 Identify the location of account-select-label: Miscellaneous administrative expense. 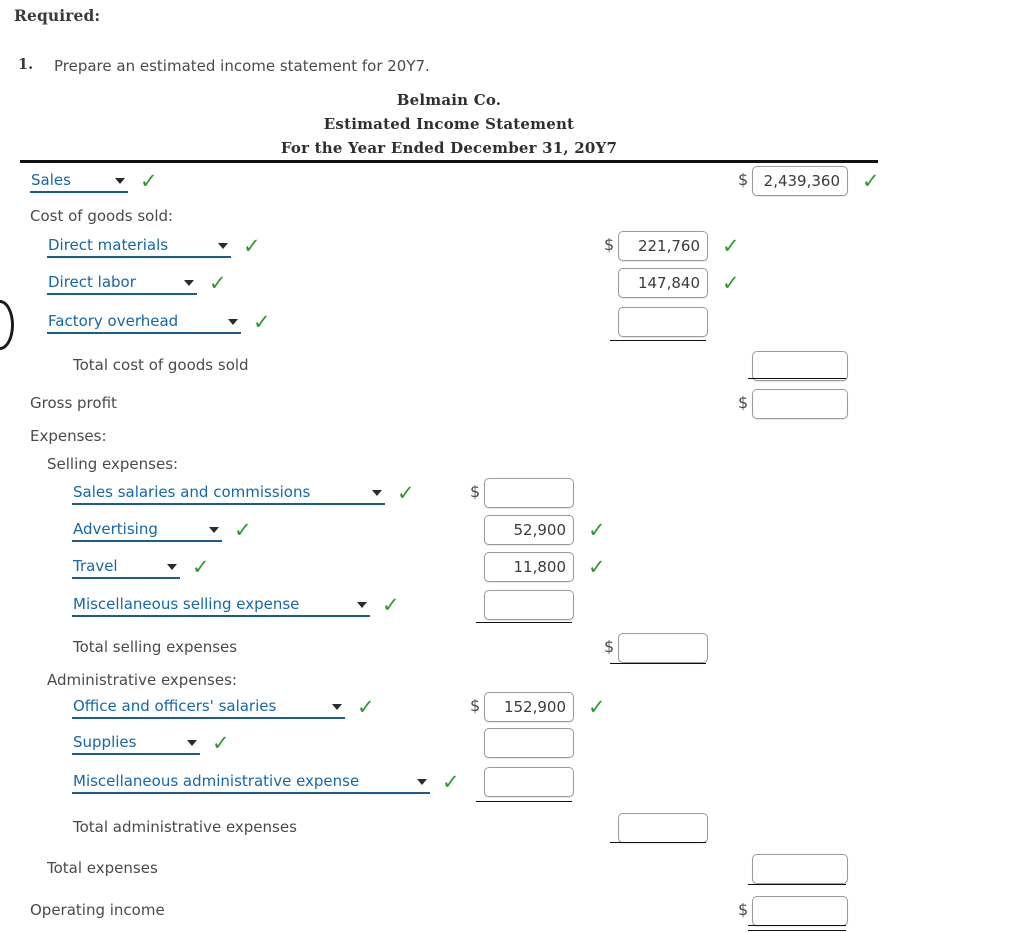
(216, 781).